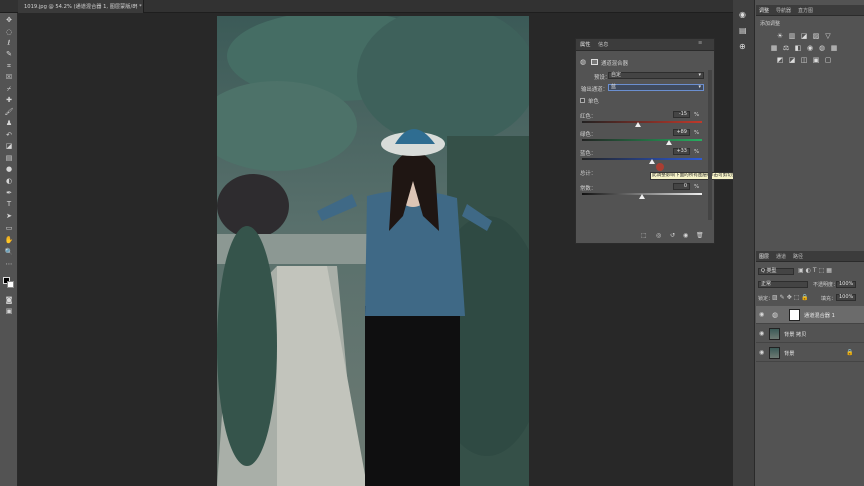 The height and width of the screenshot is (486, 864). I want to click on red-input: -15, so click(681, 114).